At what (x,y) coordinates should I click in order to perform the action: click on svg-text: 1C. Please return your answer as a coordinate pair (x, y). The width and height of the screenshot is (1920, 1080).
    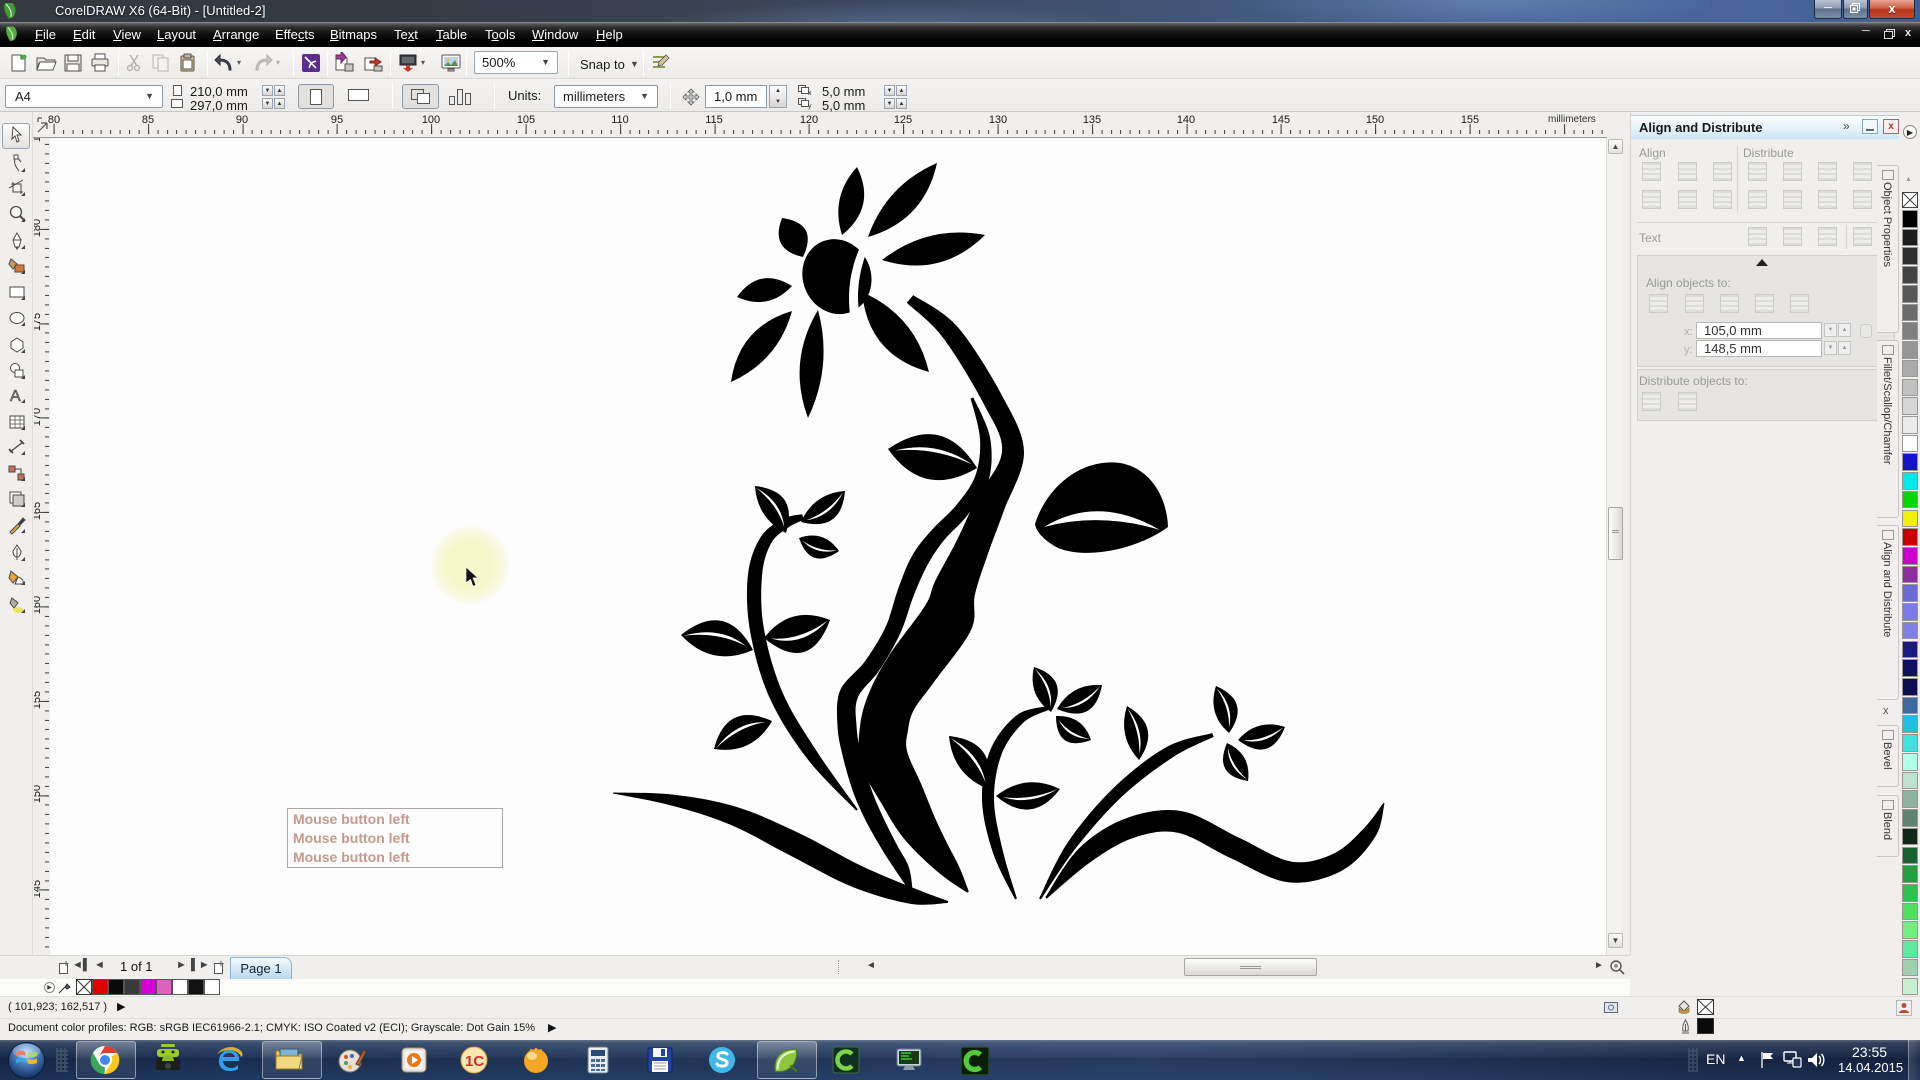
    Looking at the image, I should click on (474, 1061).